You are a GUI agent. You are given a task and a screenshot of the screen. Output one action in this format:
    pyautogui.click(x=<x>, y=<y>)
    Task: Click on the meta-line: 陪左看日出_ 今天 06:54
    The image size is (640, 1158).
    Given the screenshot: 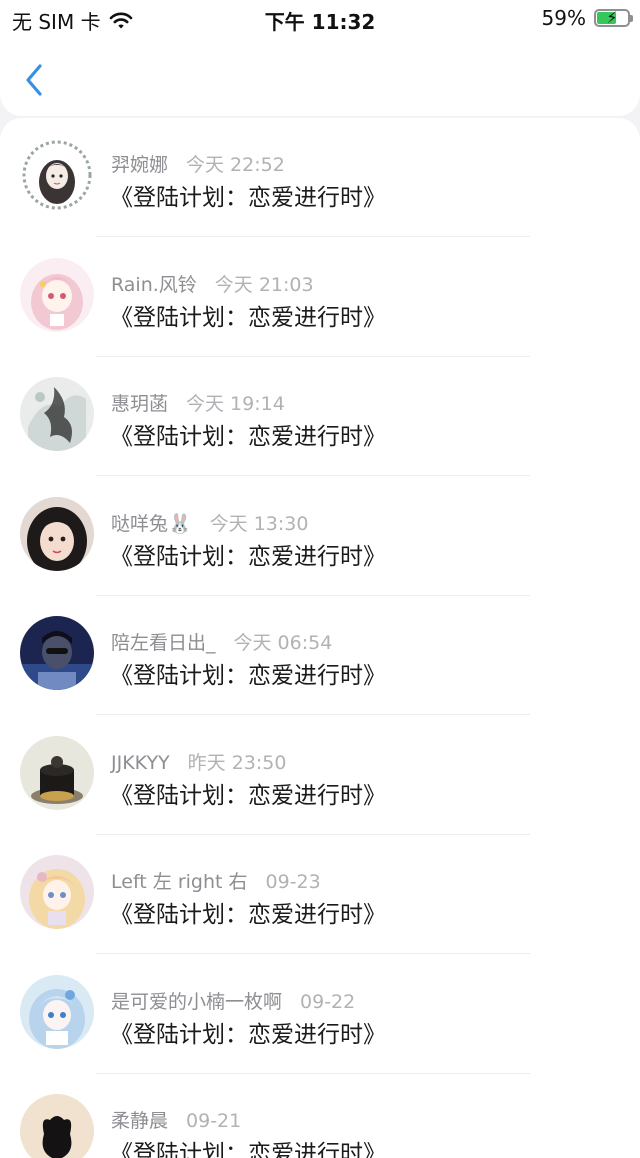 What is the action you would take?
    pyautogui.click(x=221, y=641)
    